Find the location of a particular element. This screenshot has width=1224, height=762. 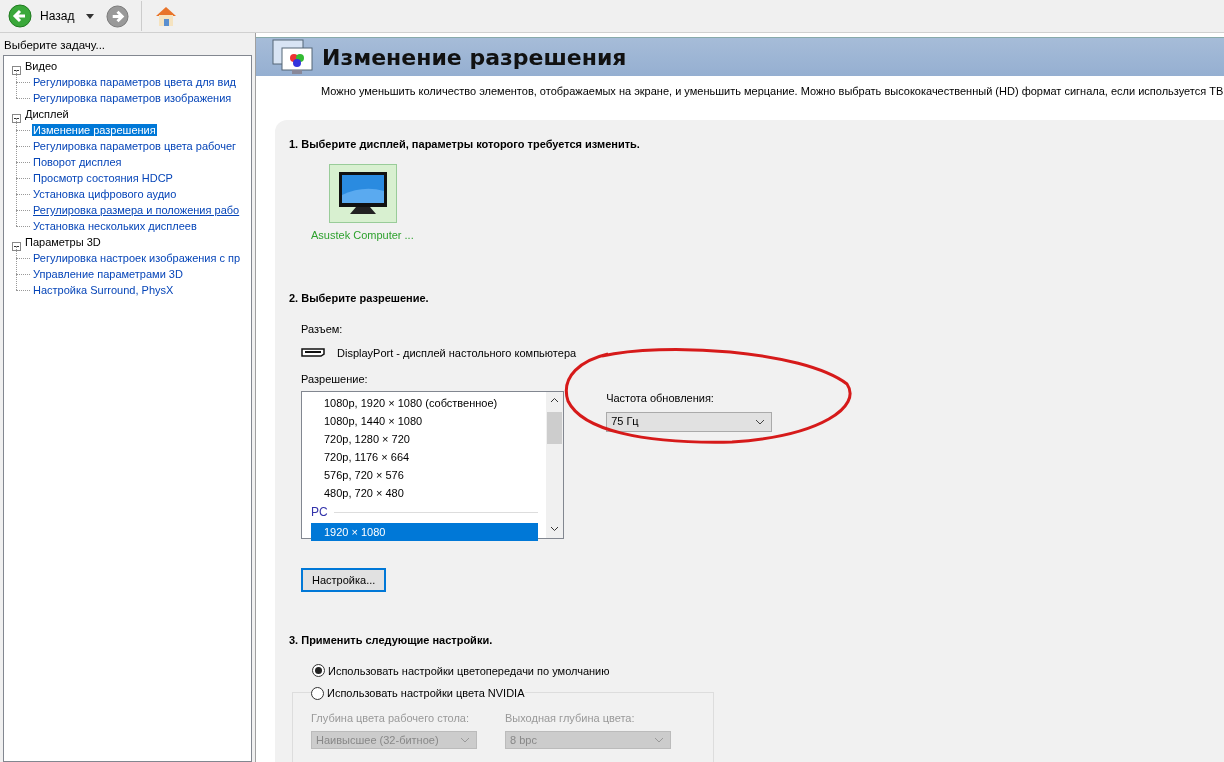

tree-group-label: Параметры 3D is located at coordinates (63, 242).